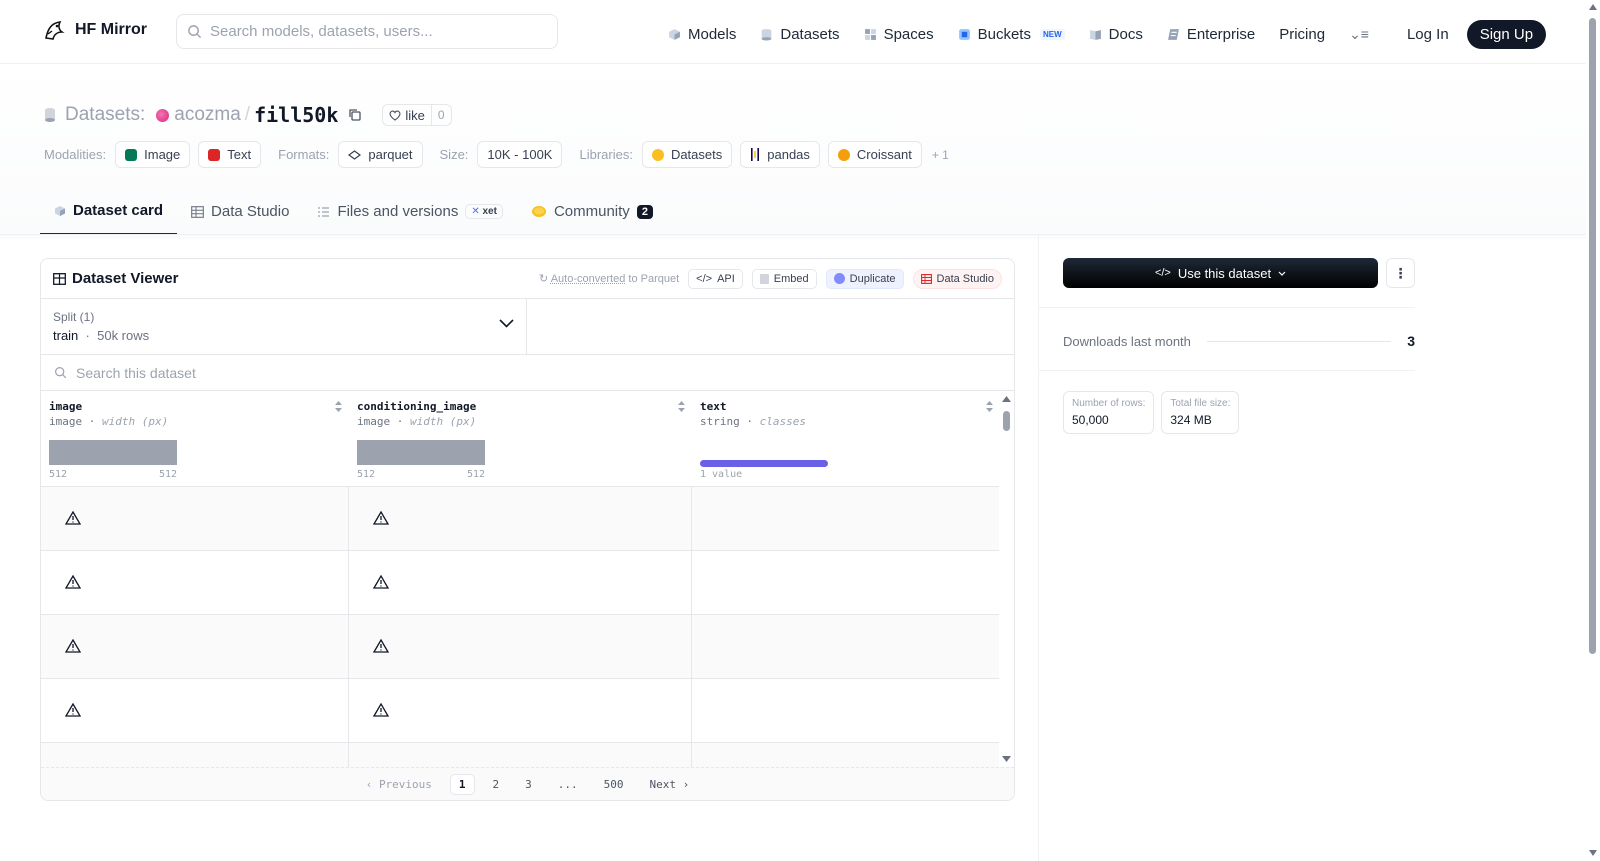 This screenshot has width=1600, height=861. I want to click on split-selector: Split (1) train · 50k rows, so click(284, 326).